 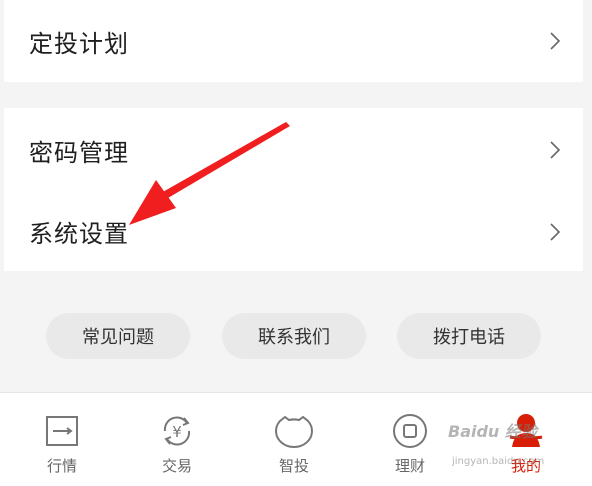 What do you see at coordinates (294, 431) in the screenshot?
I see `smart-invest-icon` at bounding box center [294, 431].